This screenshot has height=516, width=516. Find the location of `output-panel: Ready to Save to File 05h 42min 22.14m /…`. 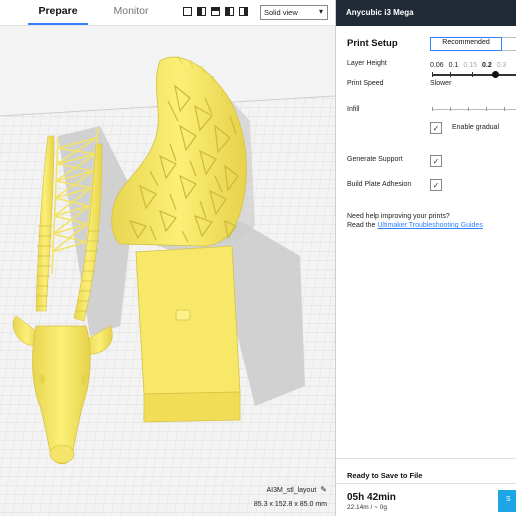

output-panel: Ready to Save to File 05h 42min 22.14m /… is located at coordinates (426, 487).